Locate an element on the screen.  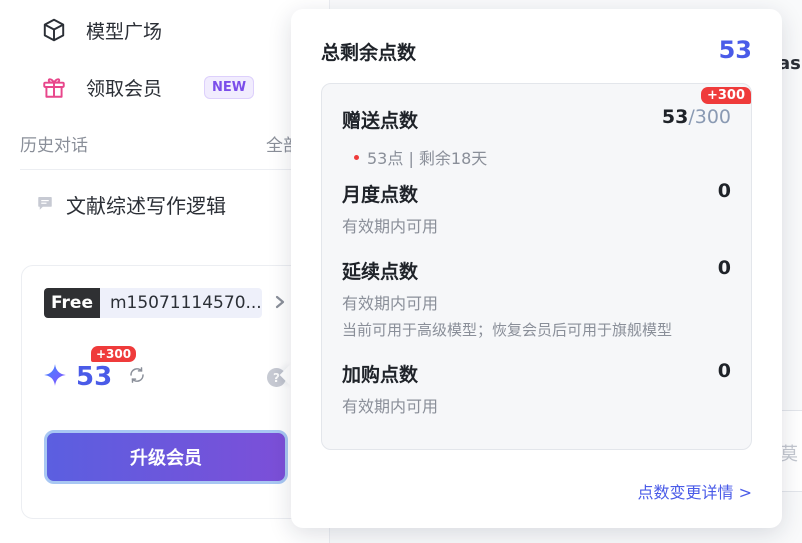
carryover-points-note: 当前可用于高级模型；恢复会员后可用于旗舰模型 is located at coordinates (507, 330).